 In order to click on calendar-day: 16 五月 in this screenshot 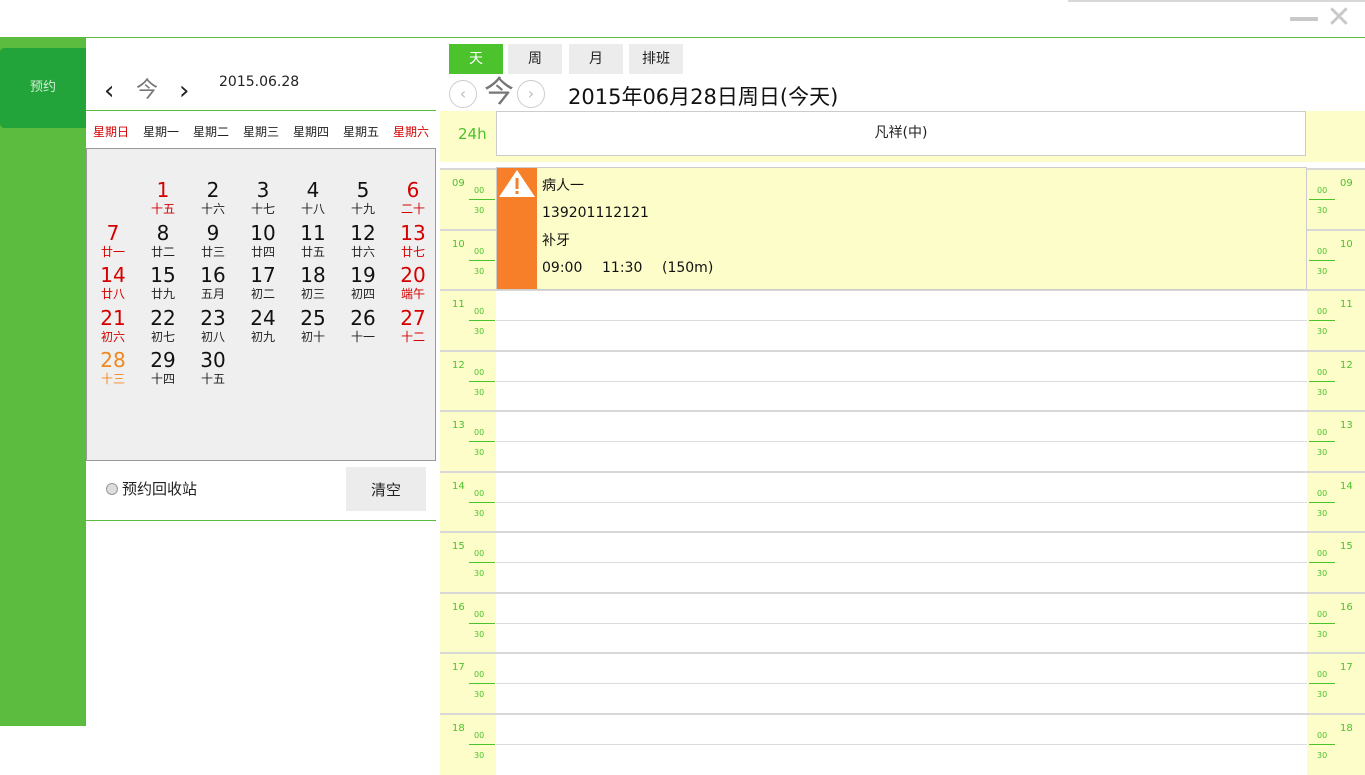, I will do `click(213, 282)`.